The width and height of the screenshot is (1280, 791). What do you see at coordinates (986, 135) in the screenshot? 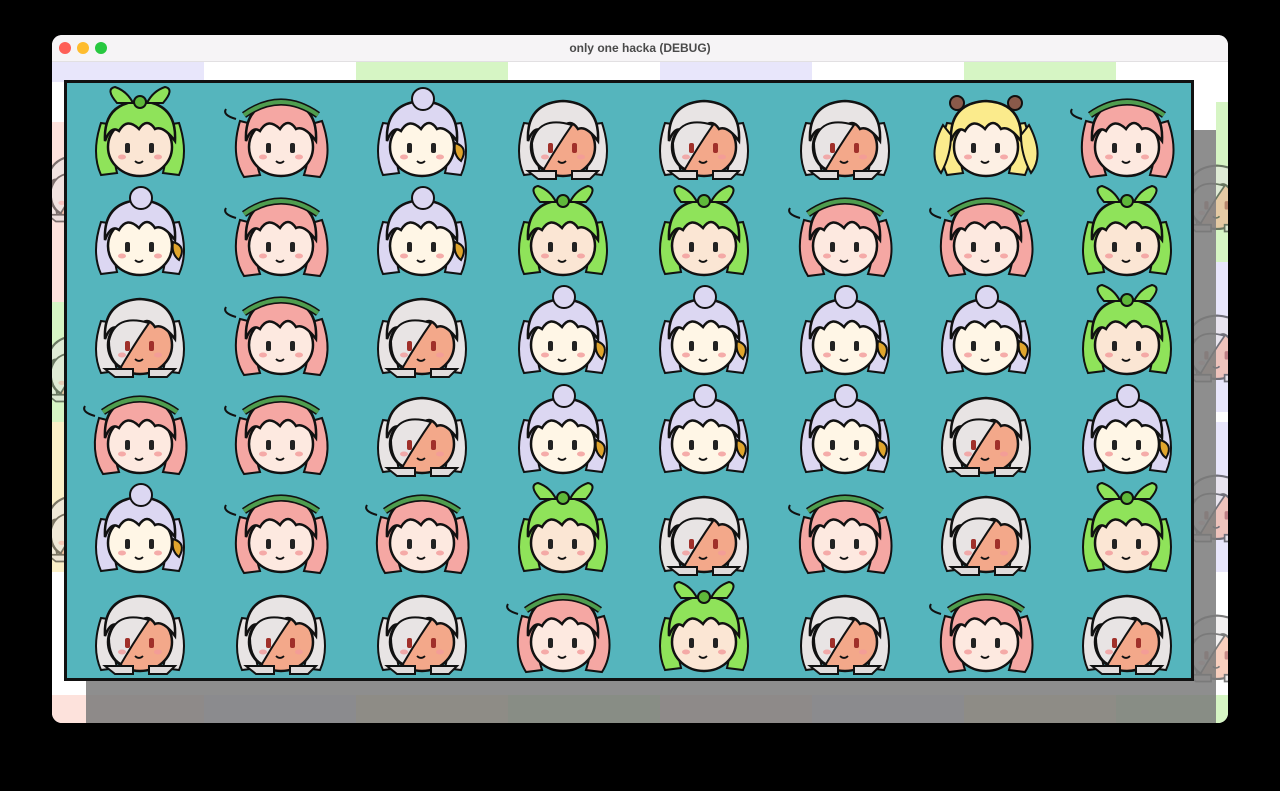
I see `character-face-yellow` at bounding box center [986, 135].